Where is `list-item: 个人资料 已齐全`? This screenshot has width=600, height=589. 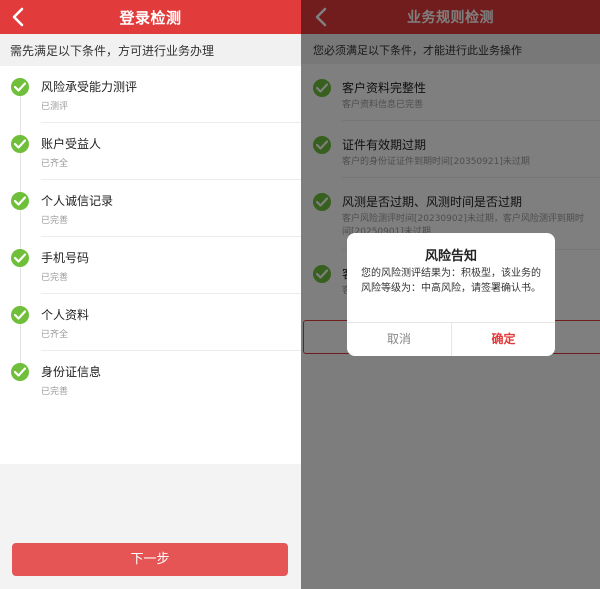
list-item: 个人资料 已齐全 is located at coordinates (150, 322).